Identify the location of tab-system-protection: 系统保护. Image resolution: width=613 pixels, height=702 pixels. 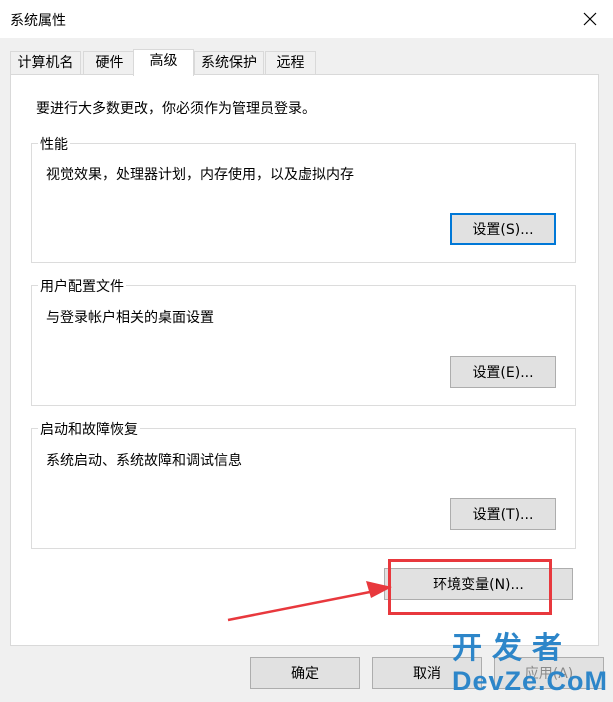
(229, 62).